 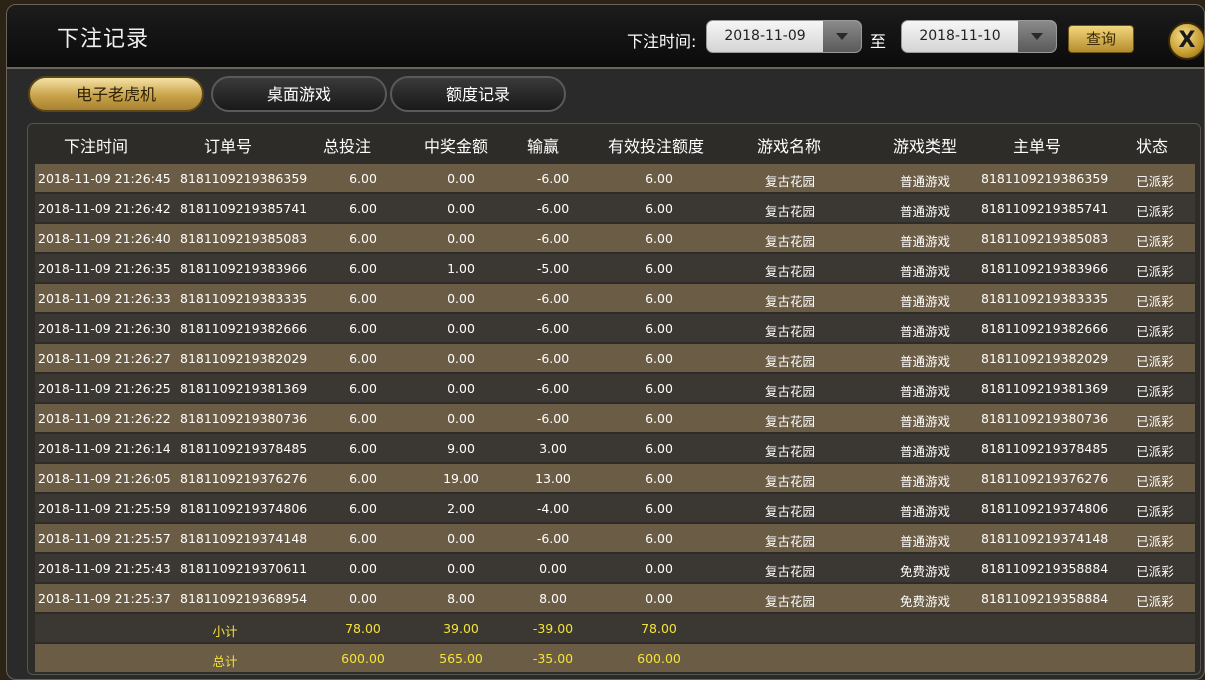 I want to click on table-cell: 3.00, so click(x=553, y=448).